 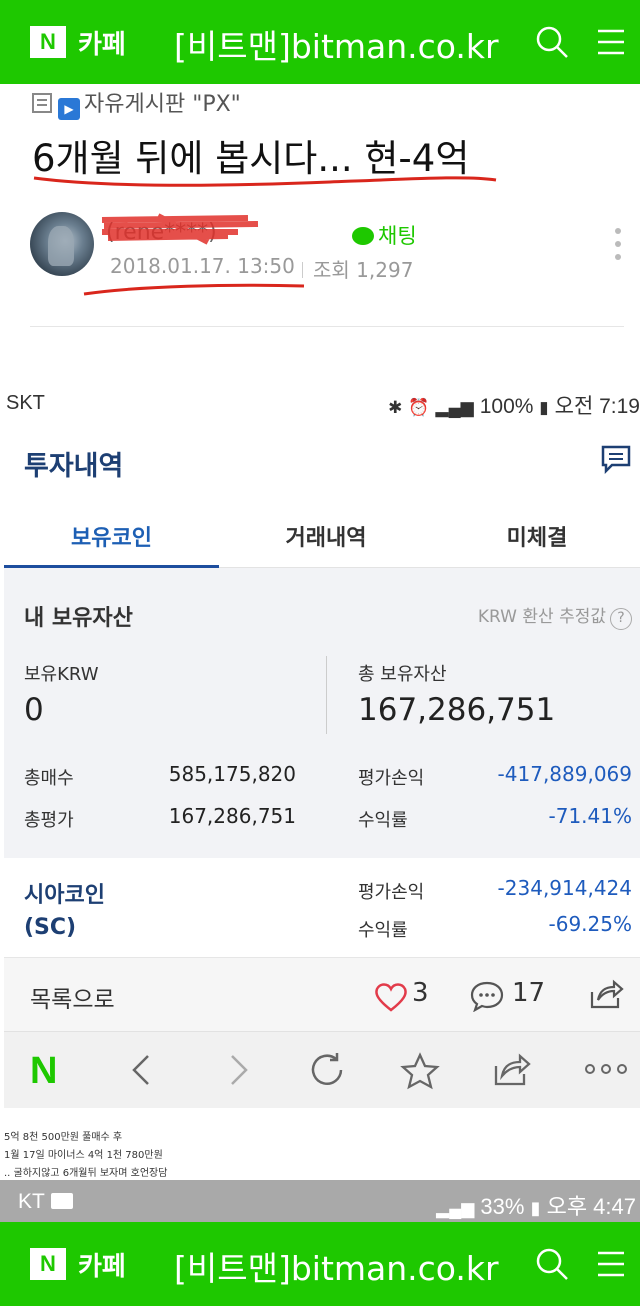 What do you see at coordinates (61, 674) in the screenshot?
I see `held-krw-label: 보유KRW` at bounding box center [61, 674].